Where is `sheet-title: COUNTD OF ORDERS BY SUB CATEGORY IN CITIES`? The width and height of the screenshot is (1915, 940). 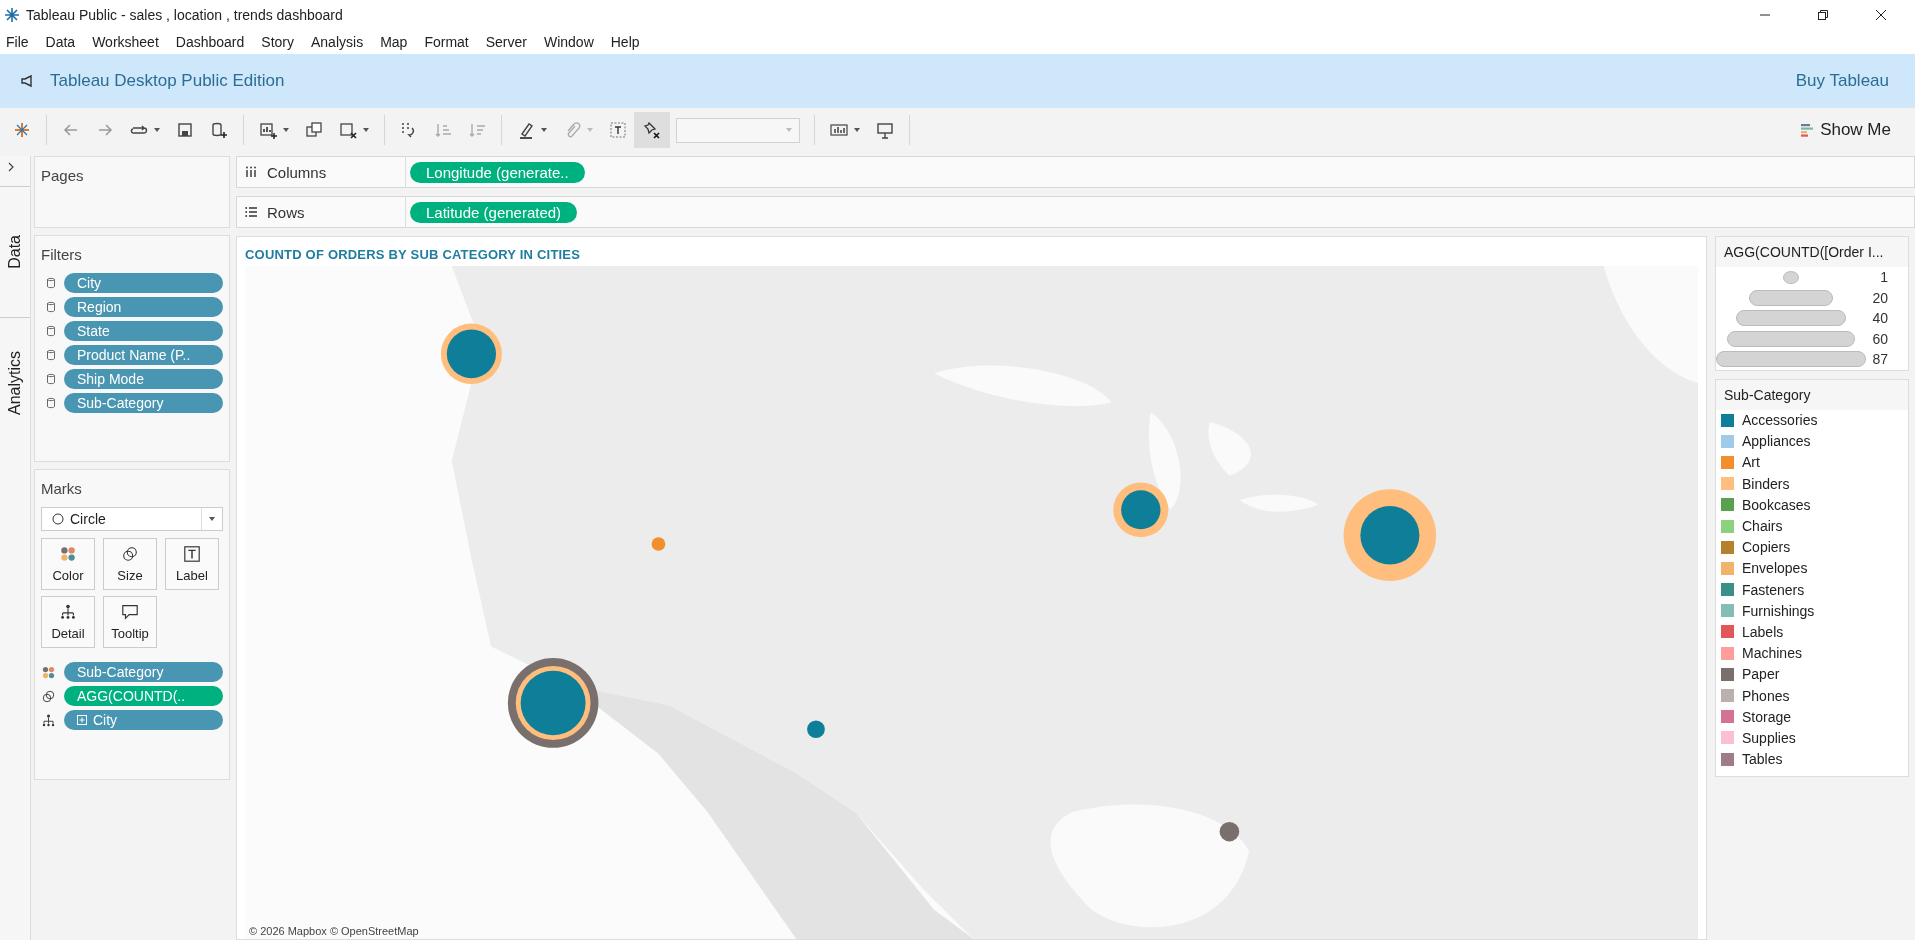
sheet-title: COUNTD OF ORDERS BY SUB CATEGORY IN CITIES is located at coordinates (413, 254).